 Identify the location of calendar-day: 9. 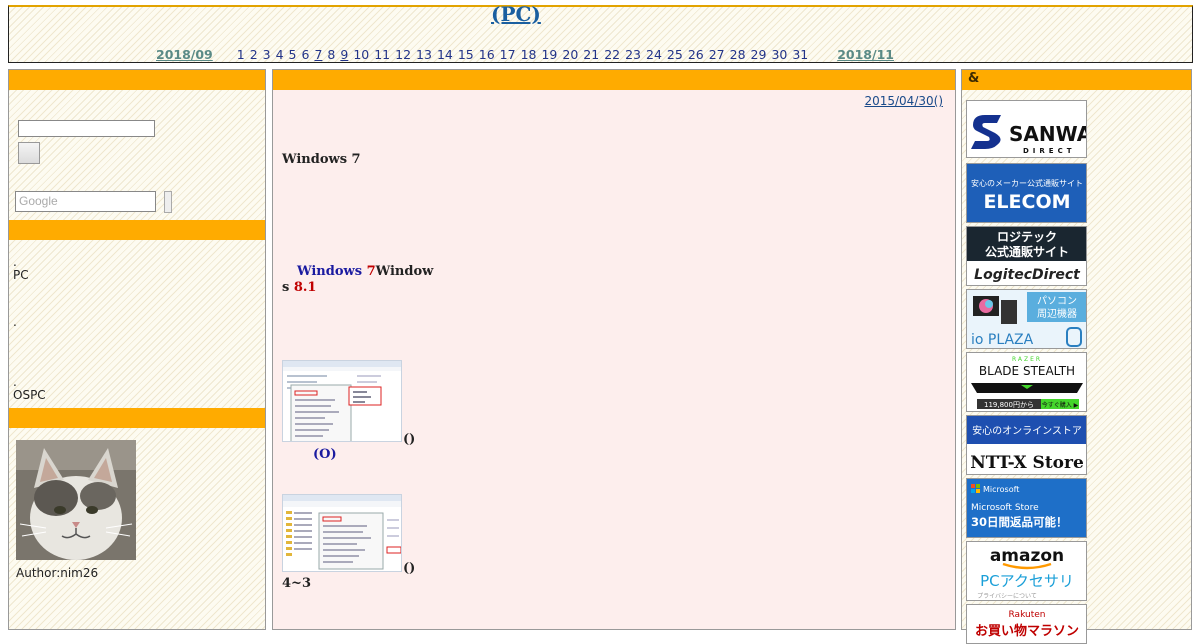
(344, 54).